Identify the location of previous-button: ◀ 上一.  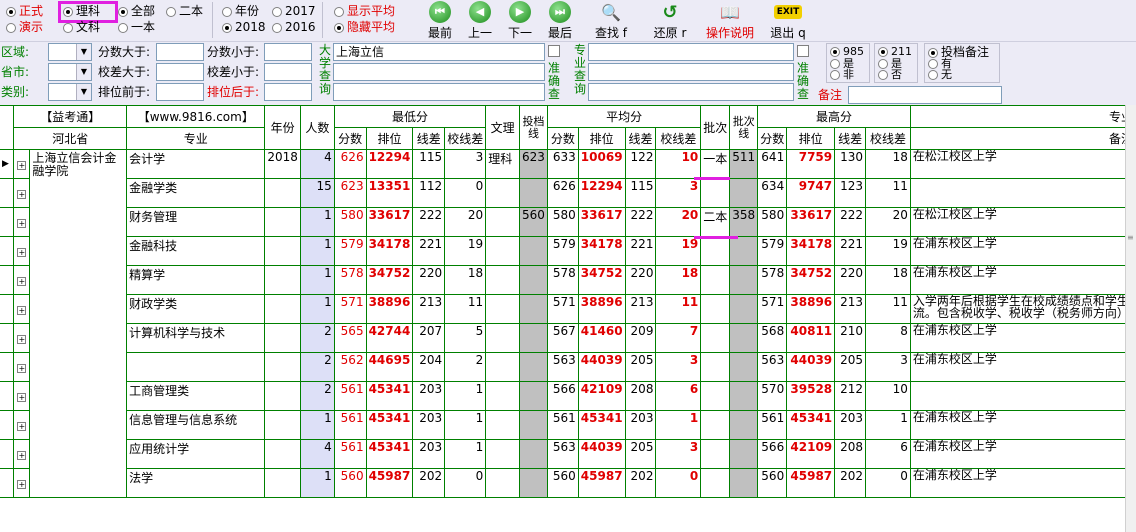
(480, 21).